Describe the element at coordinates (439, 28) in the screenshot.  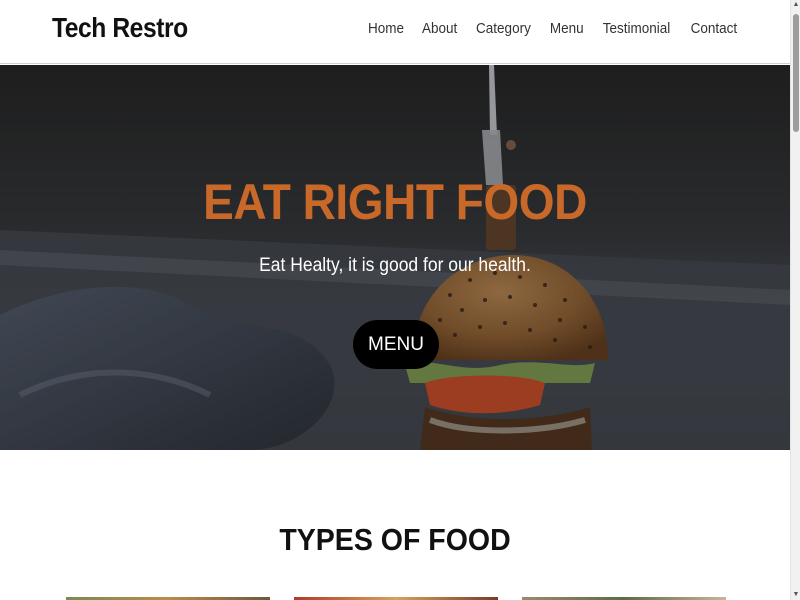
I see `nav-link-about: About` at that location.